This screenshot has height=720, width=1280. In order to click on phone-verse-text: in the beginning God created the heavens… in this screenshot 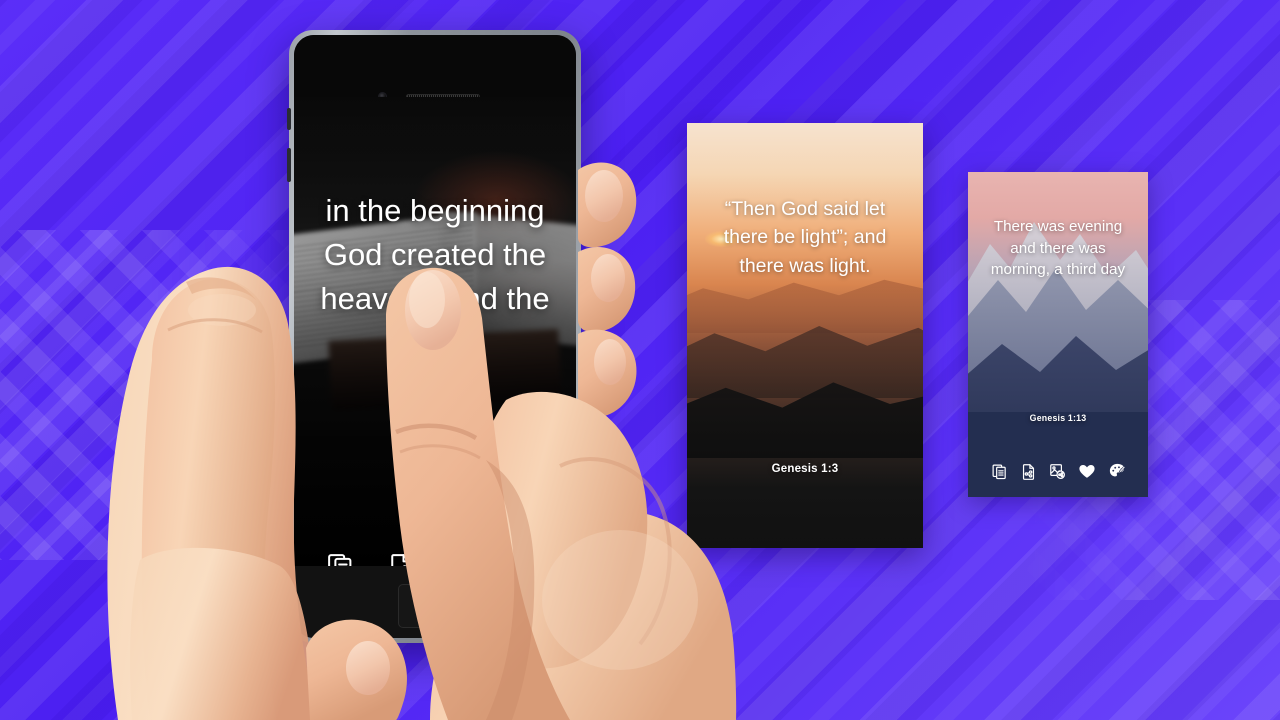, I will do `click(435, 277)`.